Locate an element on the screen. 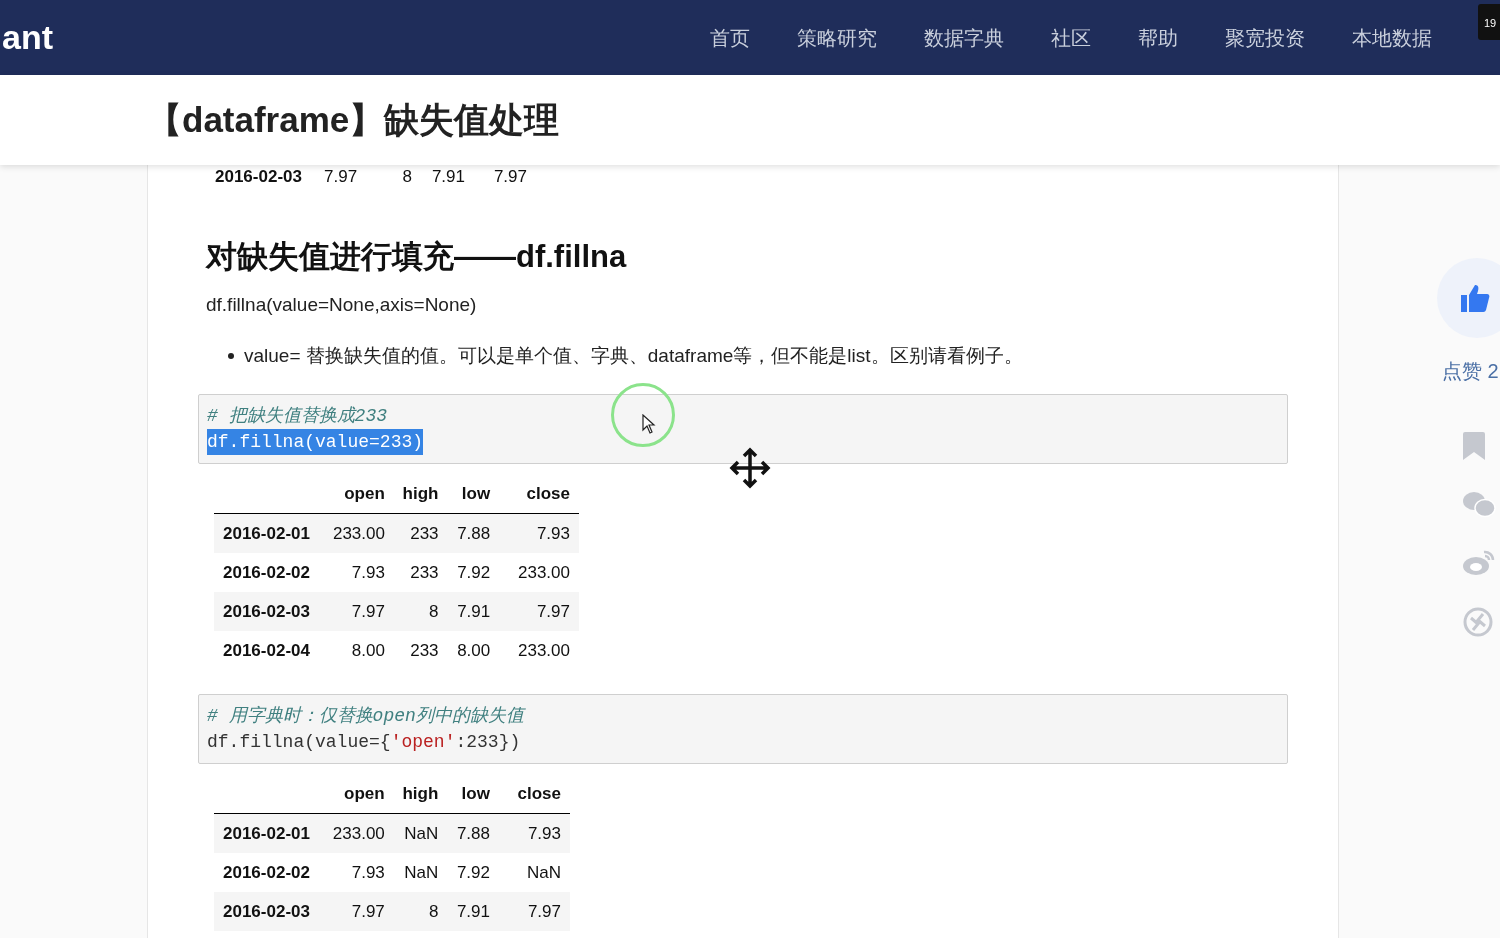 Image resolution: width=1500 pixels, height=938 pixels. bullet-text: value= 替换缺失值的值。可以是单个值、字典、dataframe等，但不能是list。区别请看例子。 is located at coordinates (633, 355).